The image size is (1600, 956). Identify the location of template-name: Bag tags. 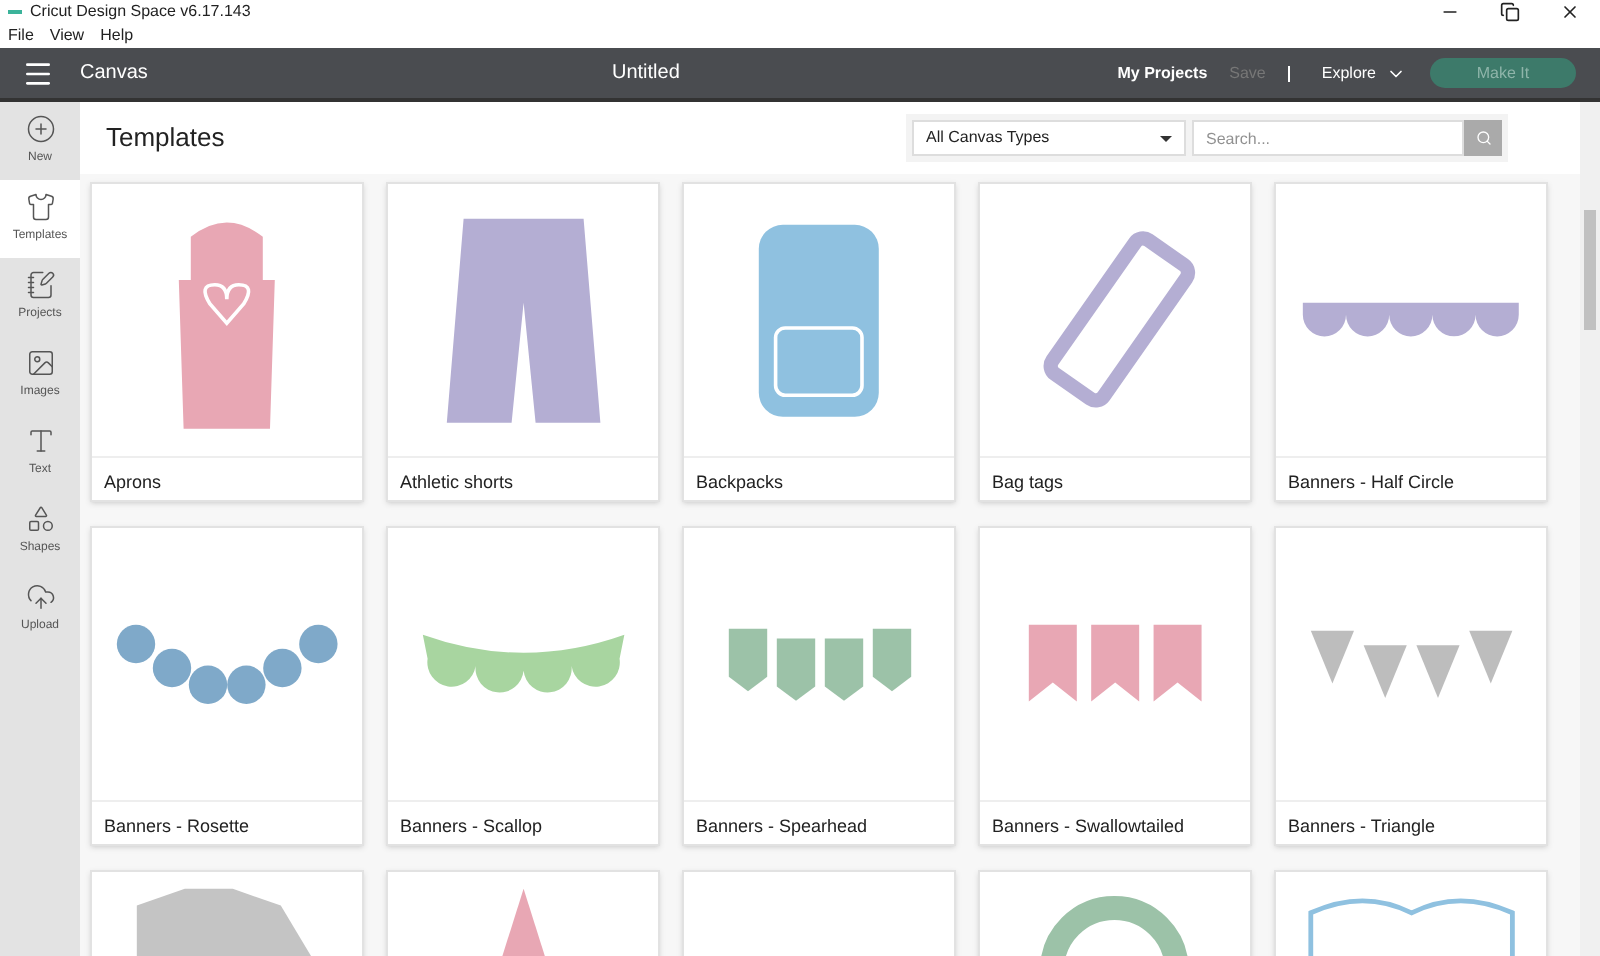
(1028, 483).